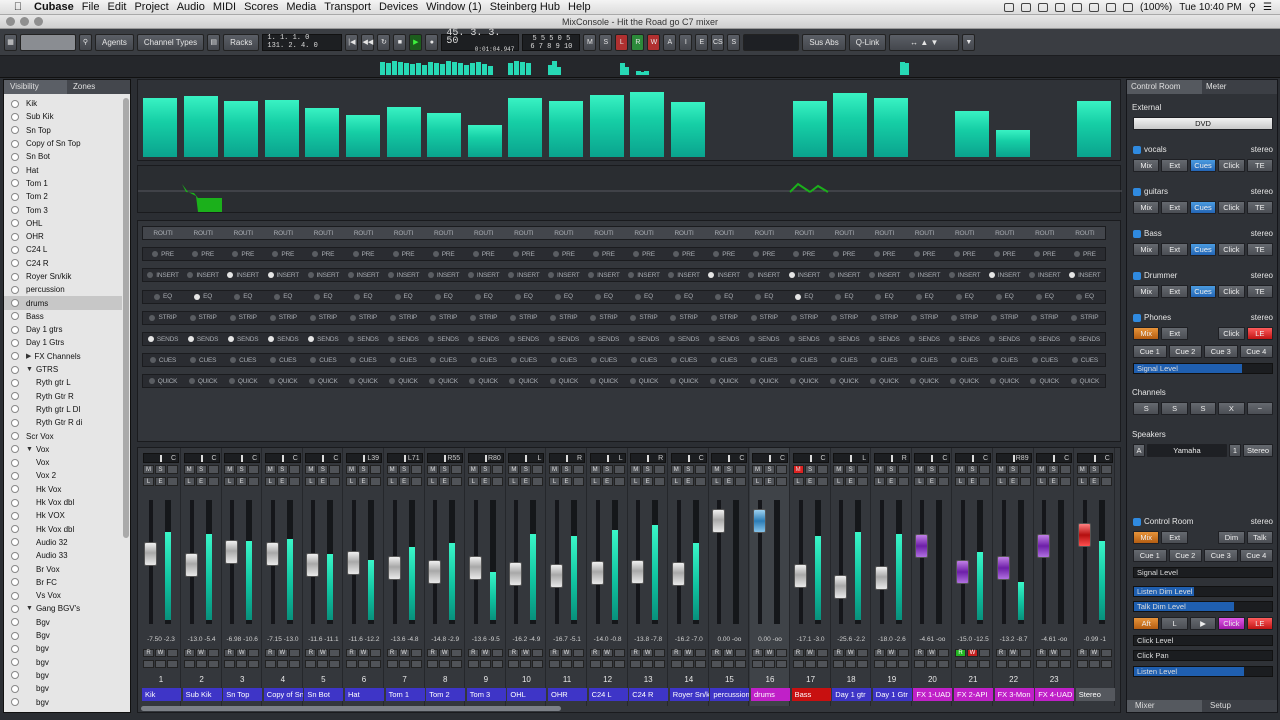 This screenshot has height=720, width=1280. What do you see at coordinates (1026, 7) in the screenshot?
I see `status-icon` at bounding box center [1026, 7].